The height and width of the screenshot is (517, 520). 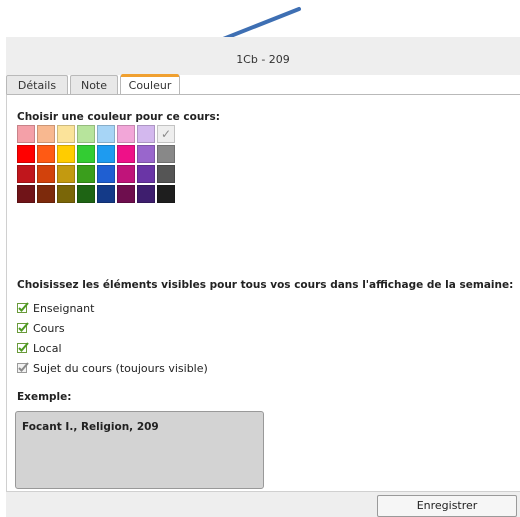 I want to click on active-tab-indicator, so click(x=150, y=75).